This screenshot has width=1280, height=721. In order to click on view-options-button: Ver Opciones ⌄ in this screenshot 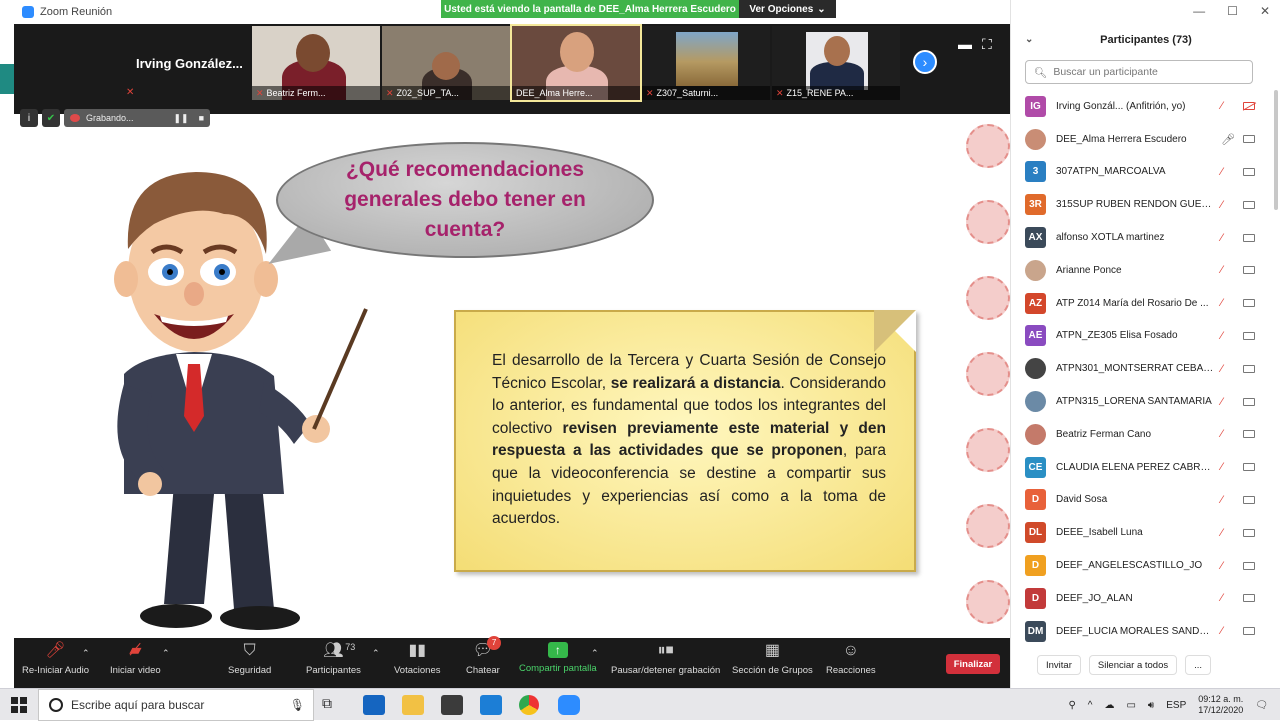, I will do `click(787, 9)`.